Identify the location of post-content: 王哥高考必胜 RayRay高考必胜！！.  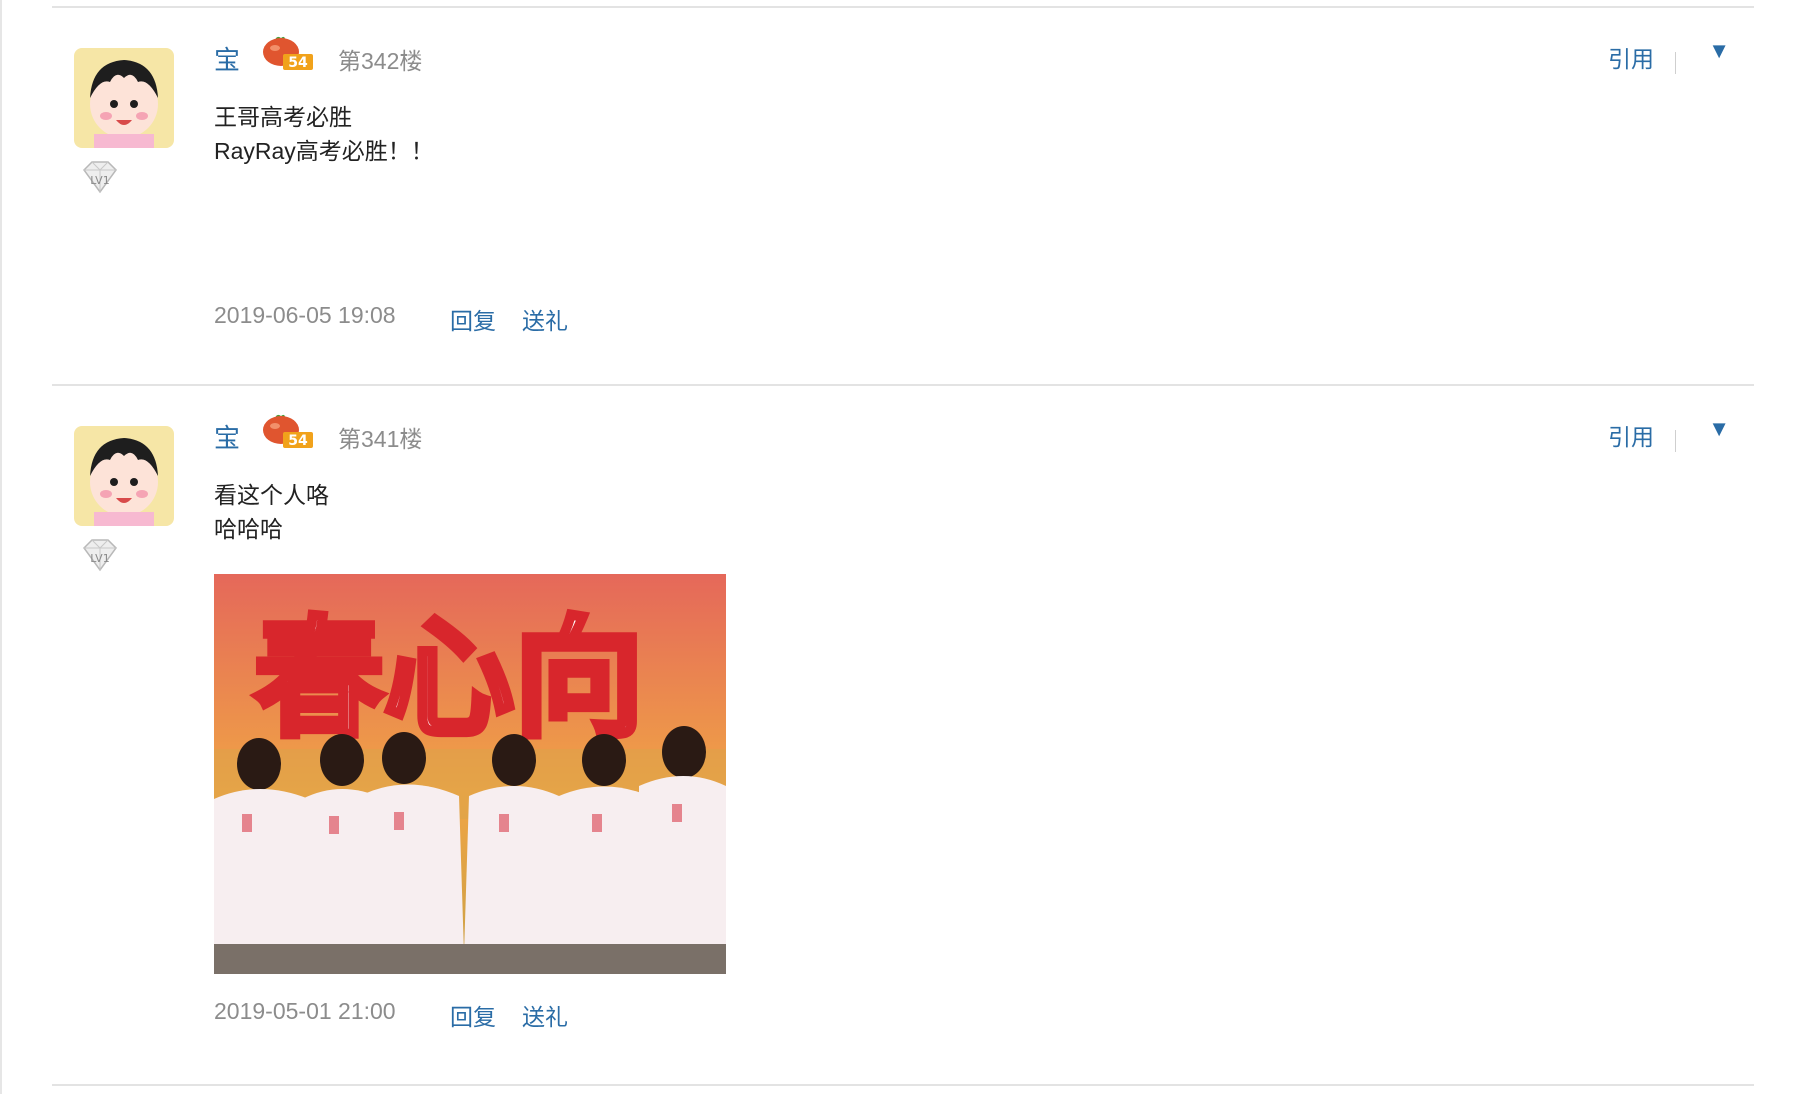
(324, 134).